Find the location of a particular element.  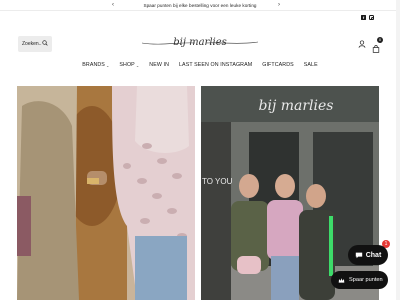

chat-bubble-icon is located at coordinates (358, 255).